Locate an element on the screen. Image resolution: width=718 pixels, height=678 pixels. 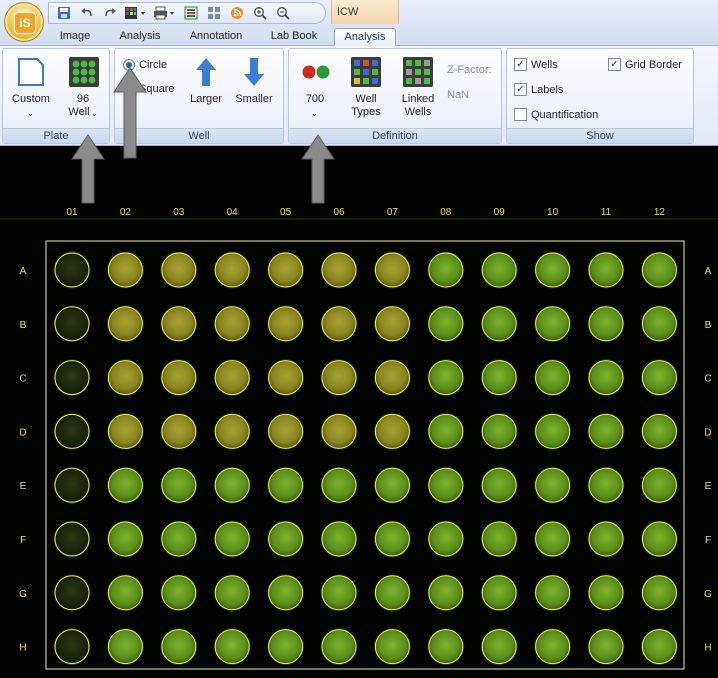
tab-lab-book: Lab Book is located at coordinates (294, 37).